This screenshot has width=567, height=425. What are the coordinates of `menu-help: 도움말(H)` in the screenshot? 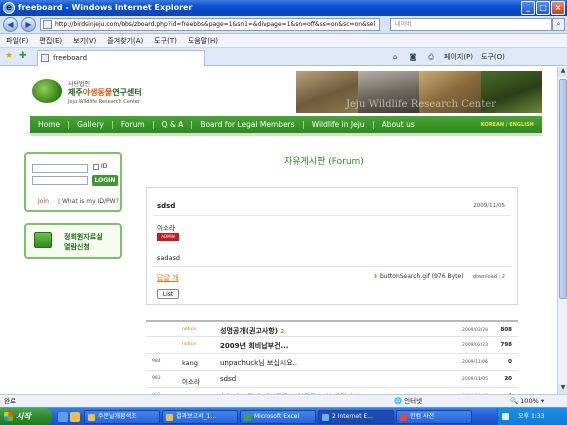 It's located at (203, 40).